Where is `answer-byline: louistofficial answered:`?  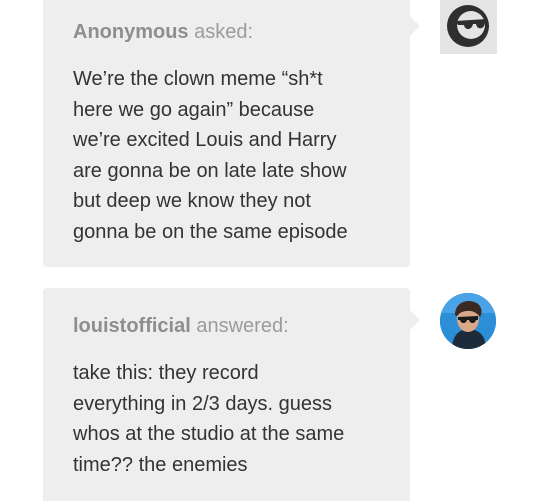 answer-byline: louistofficial answered: is located at coordinates (181, 326).